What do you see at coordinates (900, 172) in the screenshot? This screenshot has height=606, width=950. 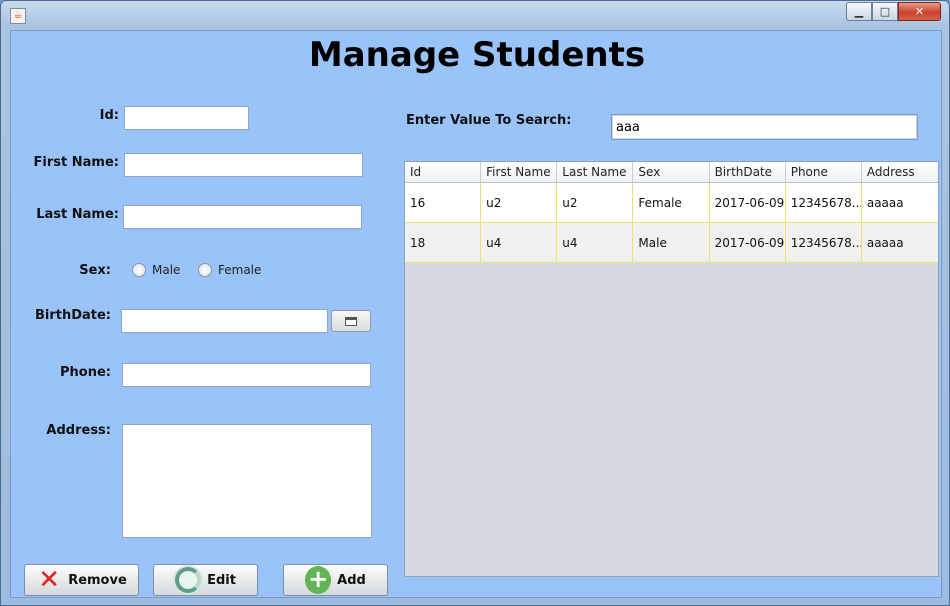 I see `column-header-address: Address` at bounding box center [900, 172].